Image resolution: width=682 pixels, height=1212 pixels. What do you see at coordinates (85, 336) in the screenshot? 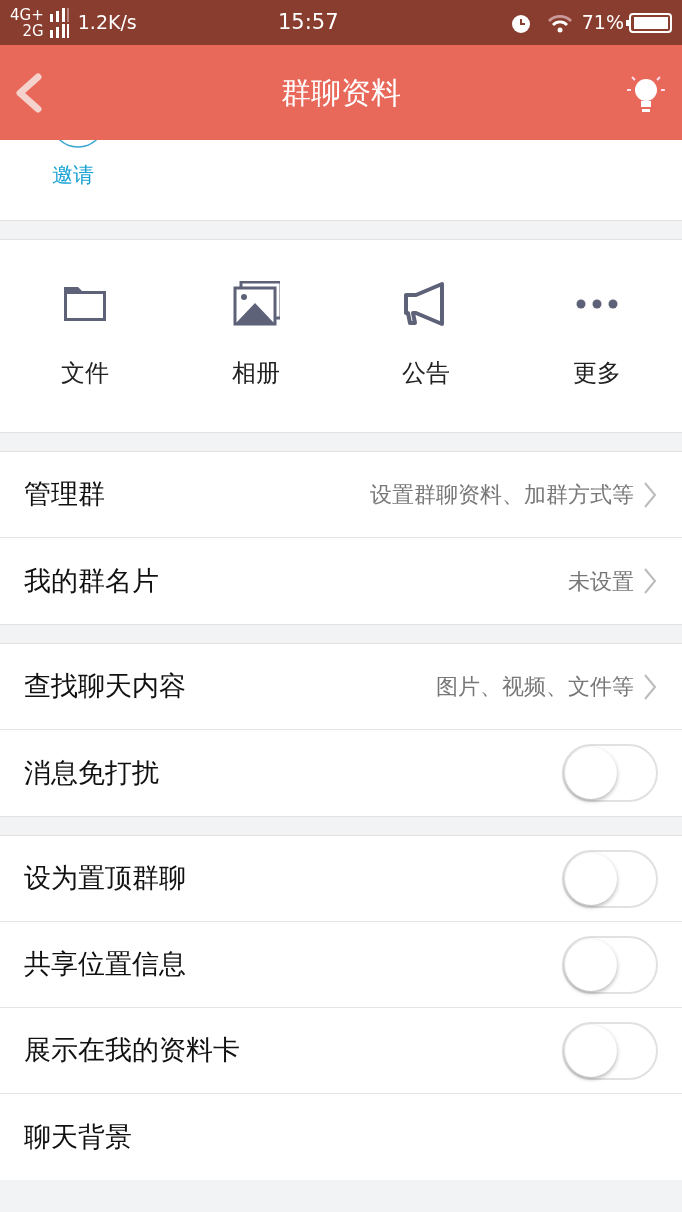
I see `shortcut-button: 文件` at bounding box center [85, 336].